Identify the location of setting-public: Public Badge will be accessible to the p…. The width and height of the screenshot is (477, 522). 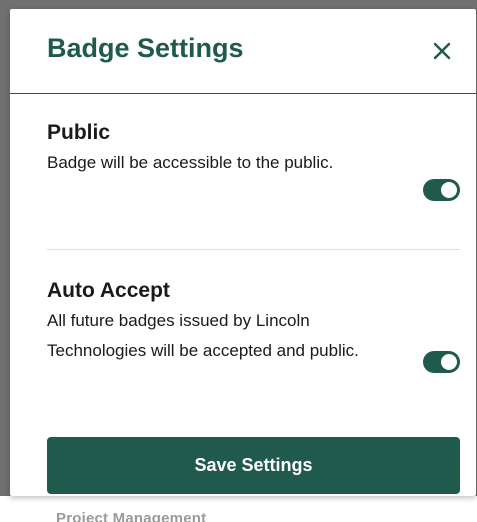
(254, 149).